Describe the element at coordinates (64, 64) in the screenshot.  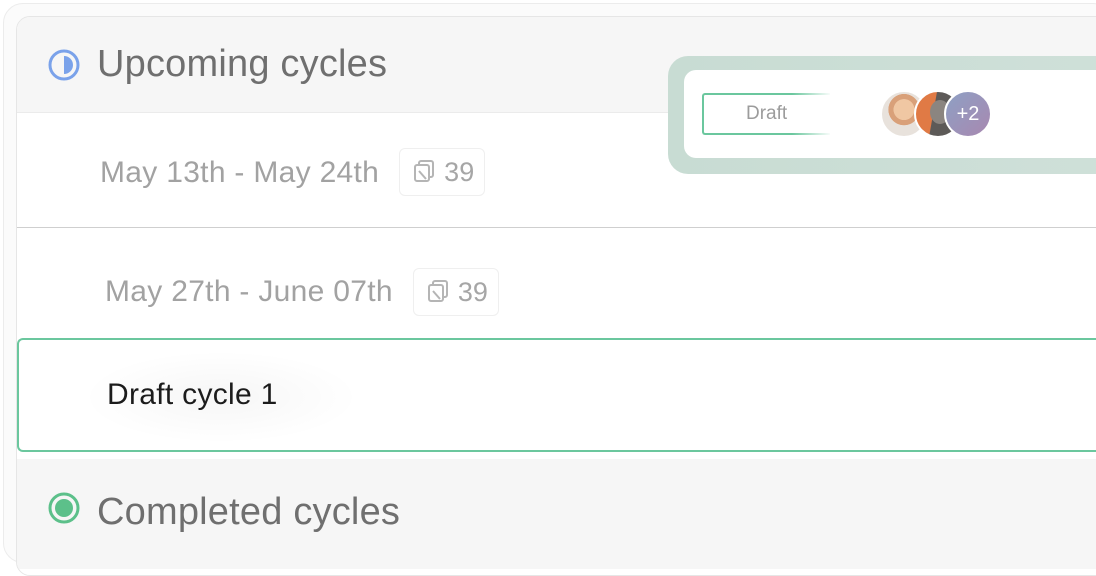
I see `half-circle-status-icon` at that location.